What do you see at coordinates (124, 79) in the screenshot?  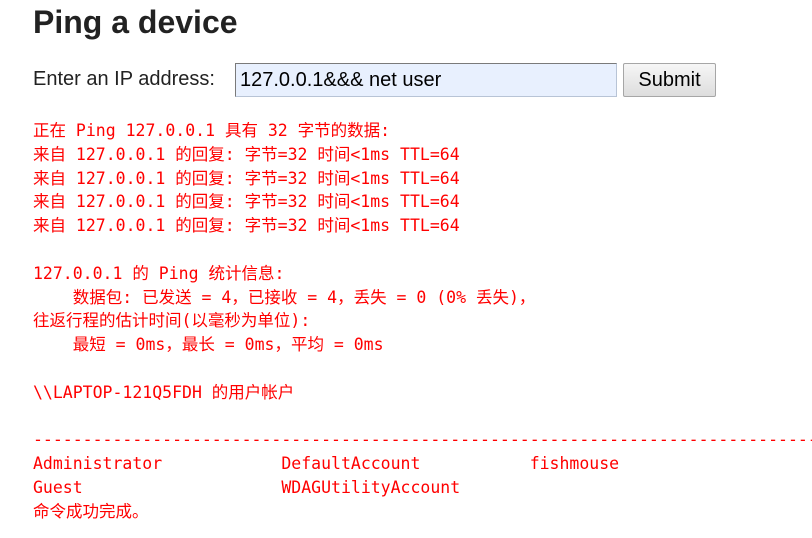 I see `ip-address-label: Enter an IP address:` at bounding box center [124, 79].